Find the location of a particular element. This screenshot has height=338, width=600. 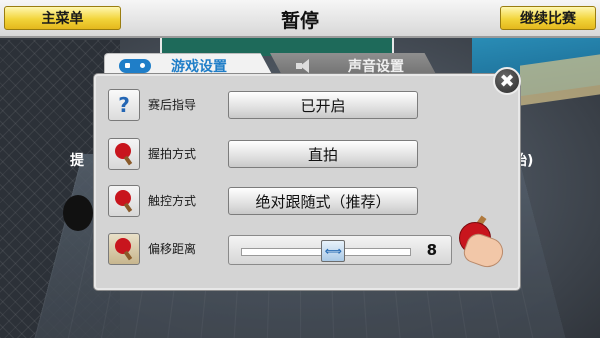

background-text-left: 提 is located at coordinates (77, 161).